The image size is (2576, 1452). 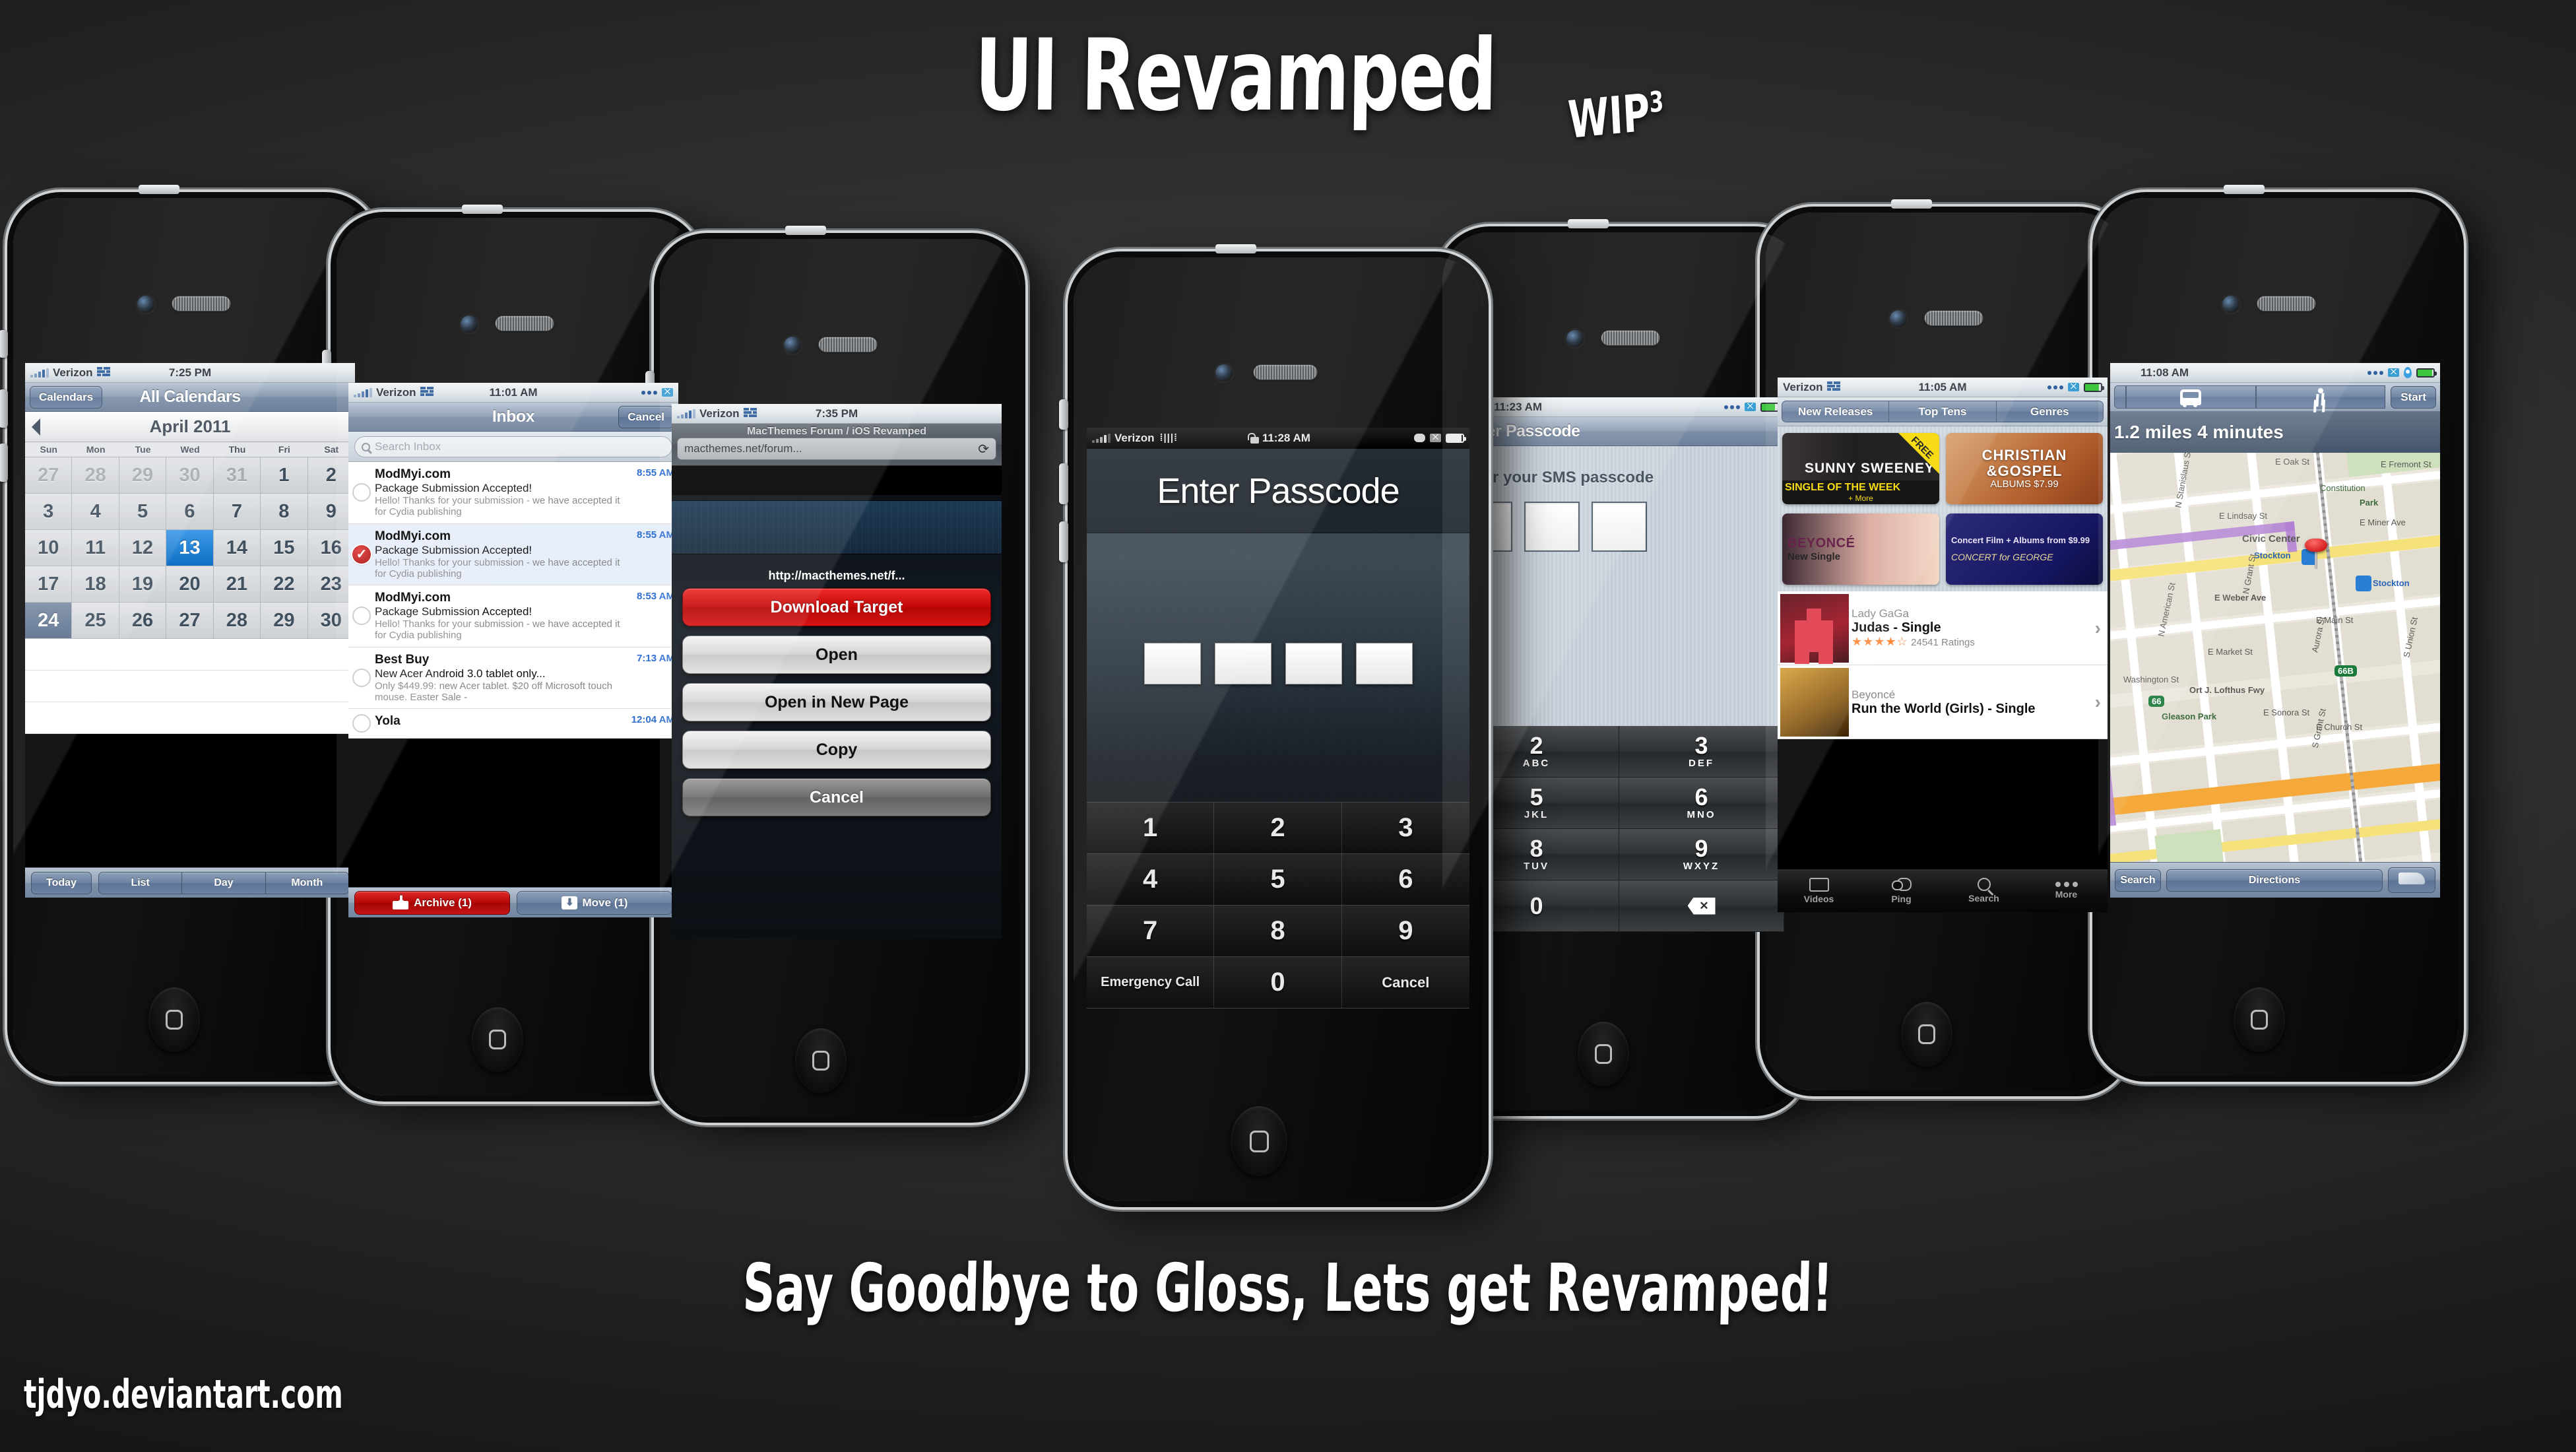 What do you see at coordinates (836, 750) in the screenshot?
I see `copy-button: Copy` at bounding box center [836, 750].